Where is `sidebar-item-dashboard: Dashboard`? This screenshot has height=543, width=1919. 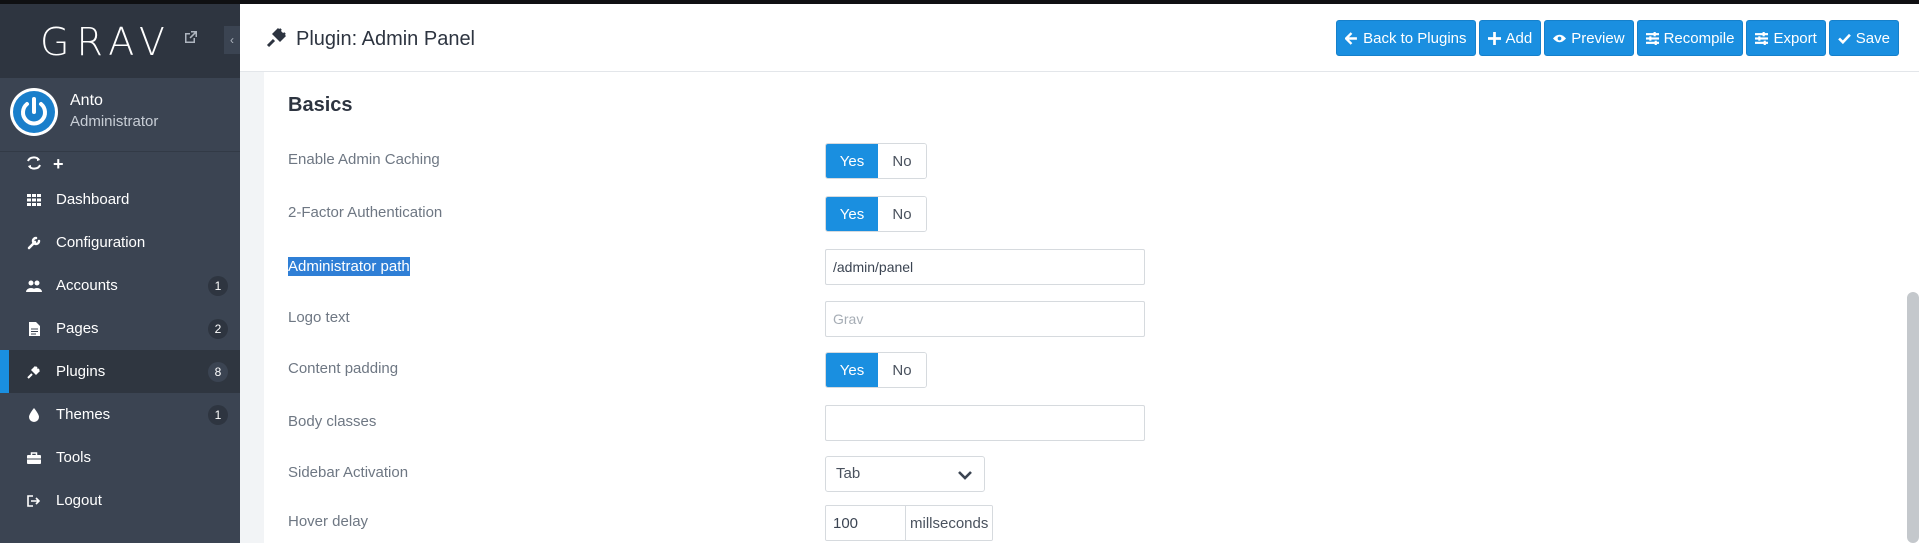 sidebar-item-dashboard: Dashboard is located at coordinates (120, 199).